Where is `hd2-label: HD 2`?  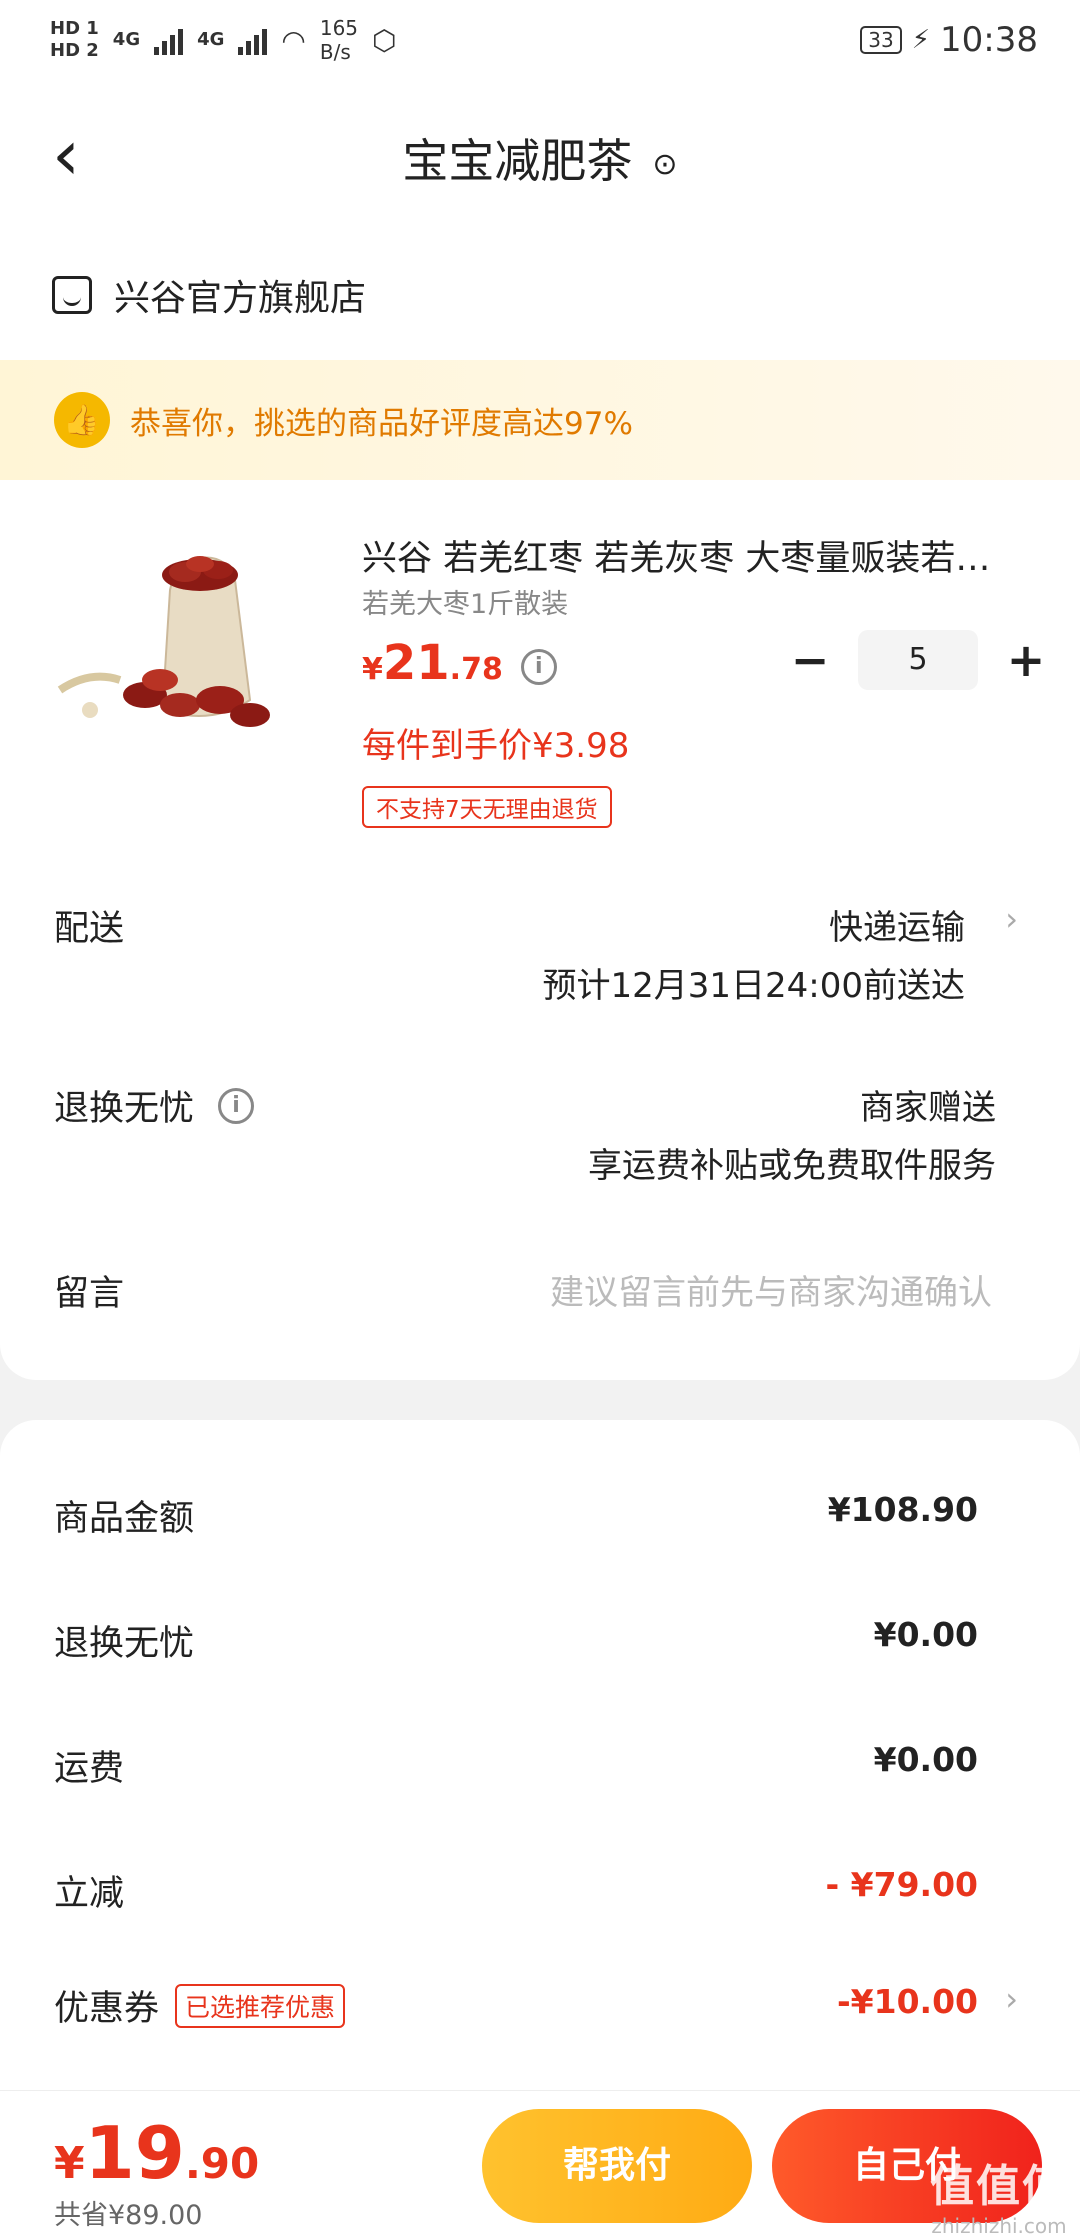 hd2-label: HD 2 is located at coordinates (74, 50).